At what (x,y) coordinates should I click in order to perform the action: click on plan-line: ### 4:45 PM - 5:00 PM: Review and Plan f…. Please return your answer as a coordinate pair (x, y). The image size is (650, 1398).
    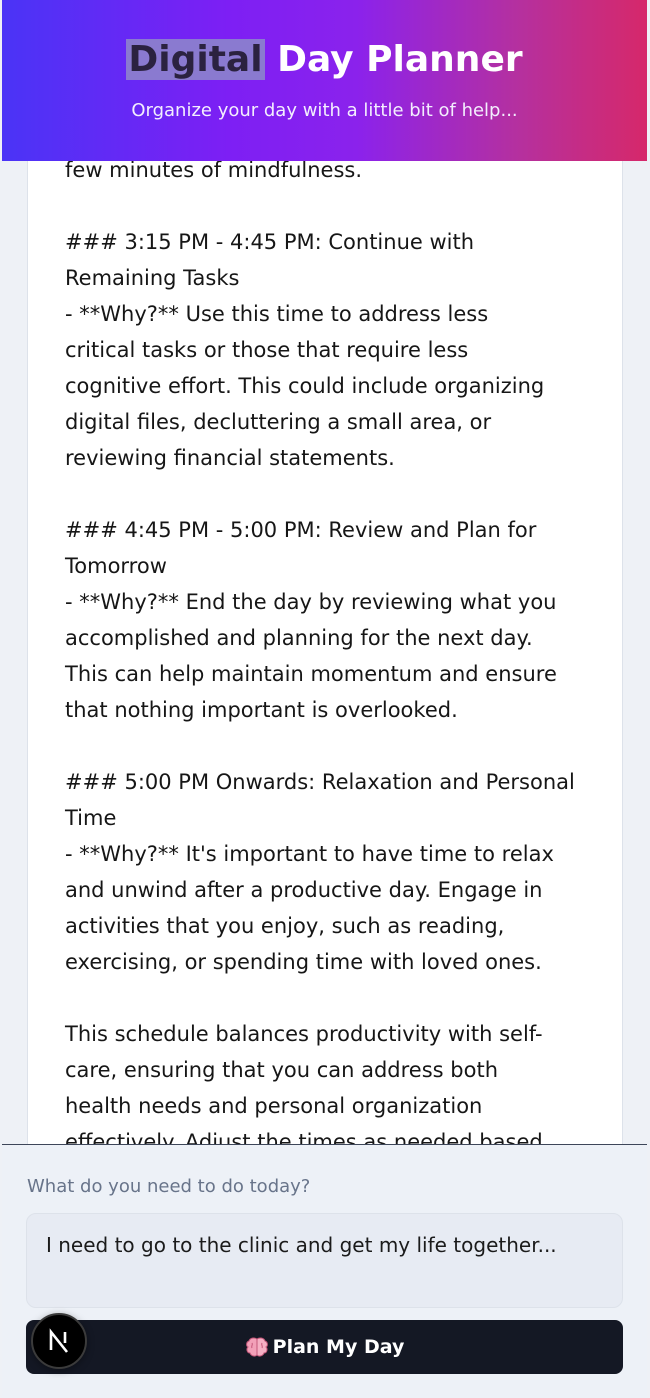
    Looking at the image, I should click on (301, 530).